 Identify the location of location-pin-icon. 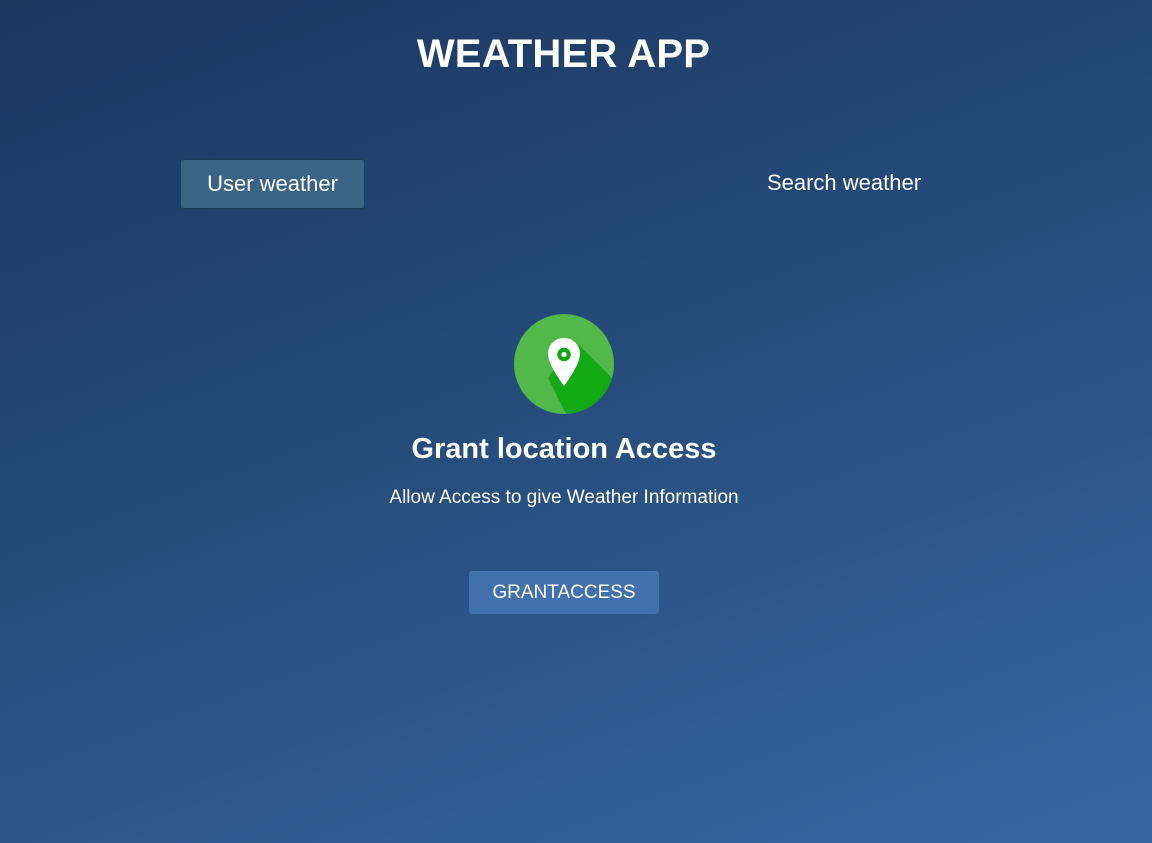
(564, 364).